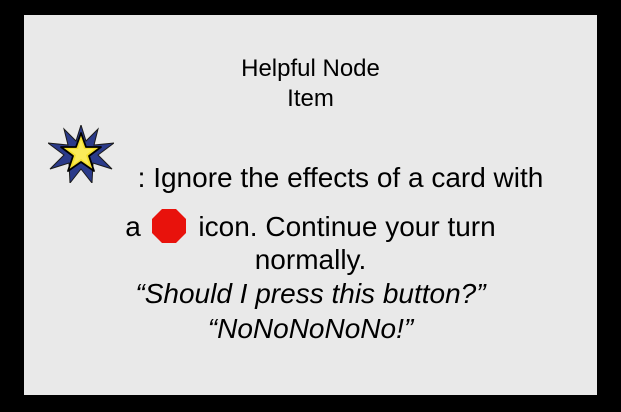 This screenshot has width=621, height=412. Describe the element at coordinates (340, 177) in the screenshot. I see `effect-prefix: : Ignore the effects of a card with` at that location.